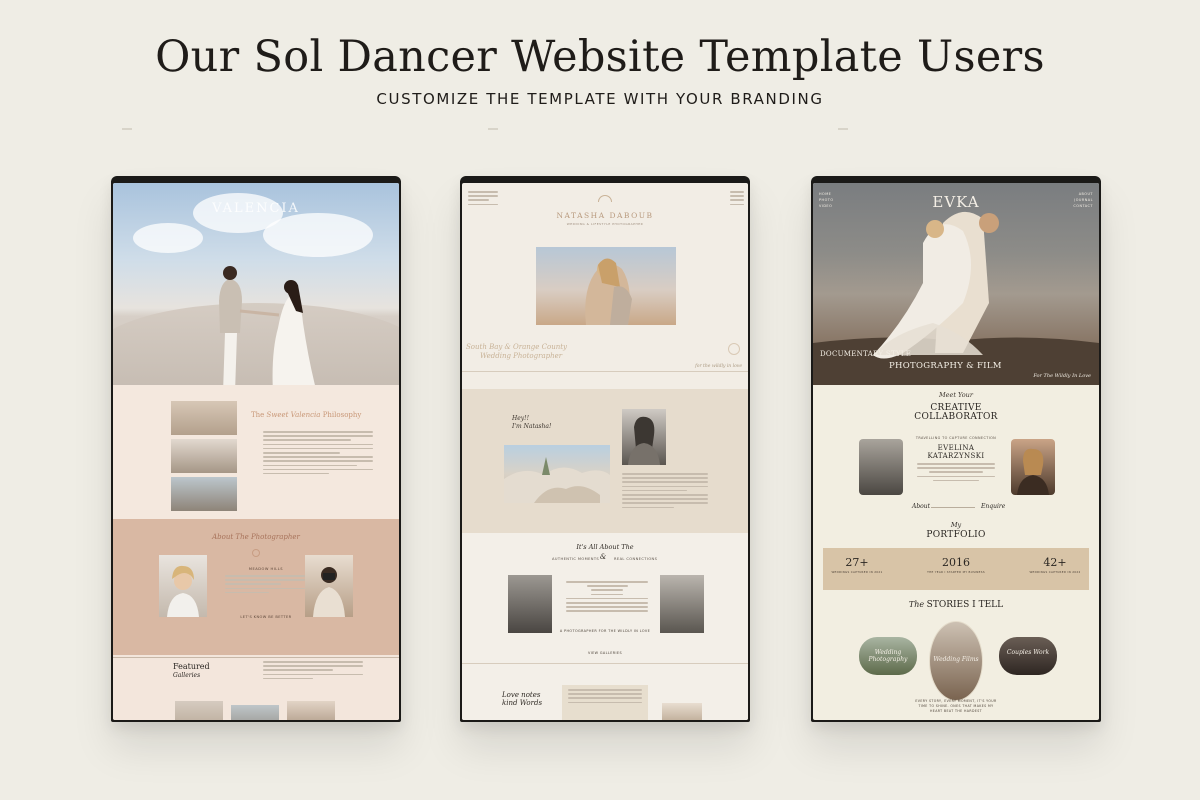 The width and height of the screenshot is (1200, 800). What do you see at coordinates (605, 697) in the screenshot?
I see `testimonial-text-lines` at bounding box center [605, 697].